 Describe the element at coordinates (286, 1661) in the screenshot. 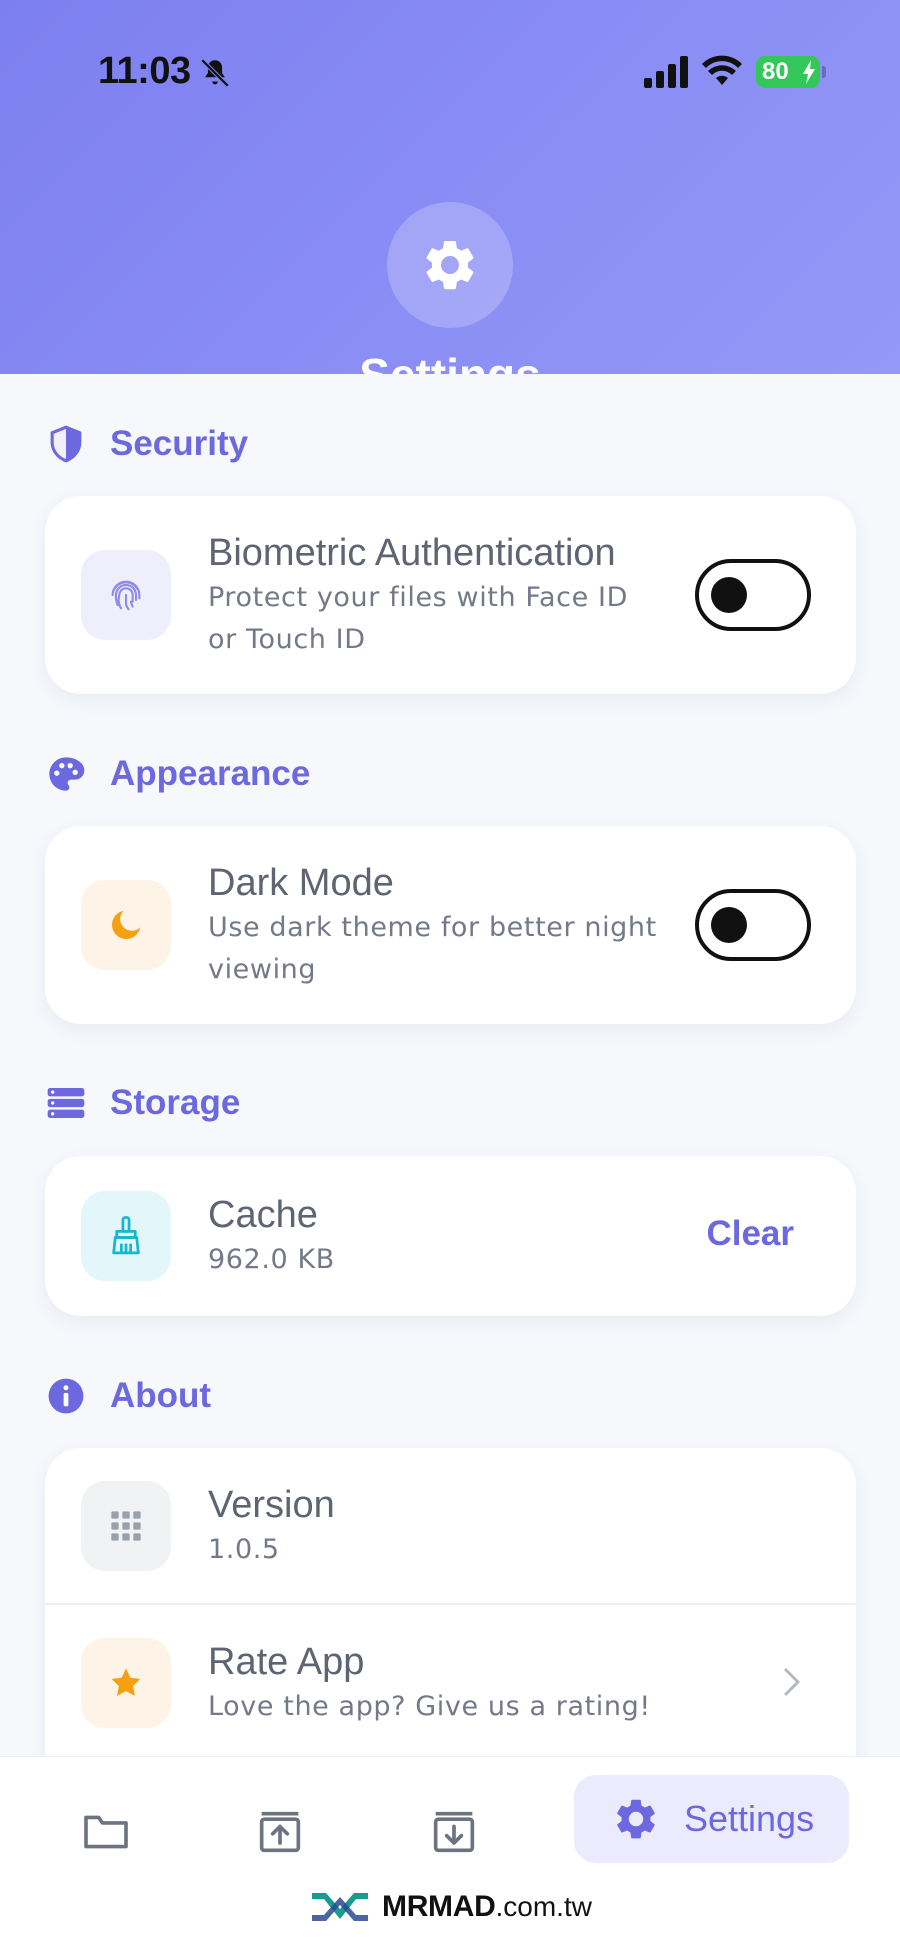

I see `rate-title: Rate App` at that location.